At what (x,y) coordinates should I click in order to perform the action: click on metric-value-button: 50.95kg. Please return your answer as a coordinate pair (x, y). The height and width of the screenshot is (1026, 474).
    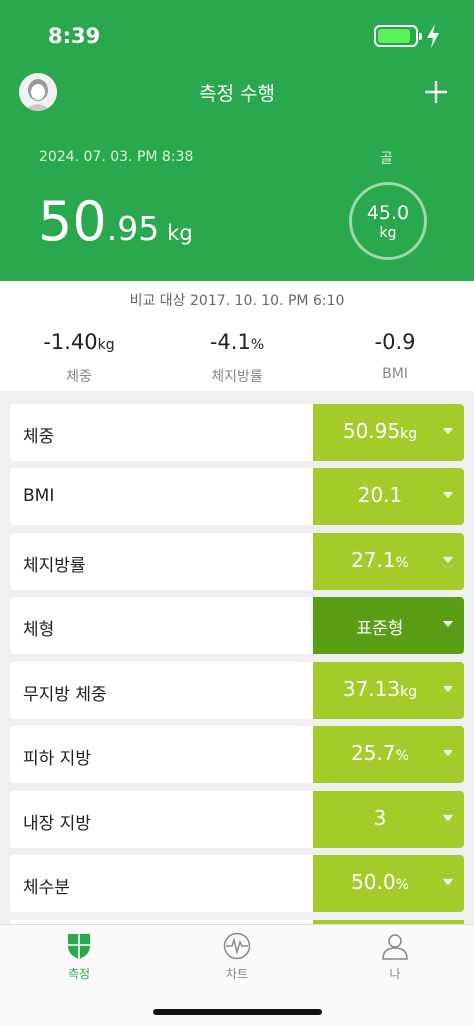
    Looking at the image, I should click on (388, 432).